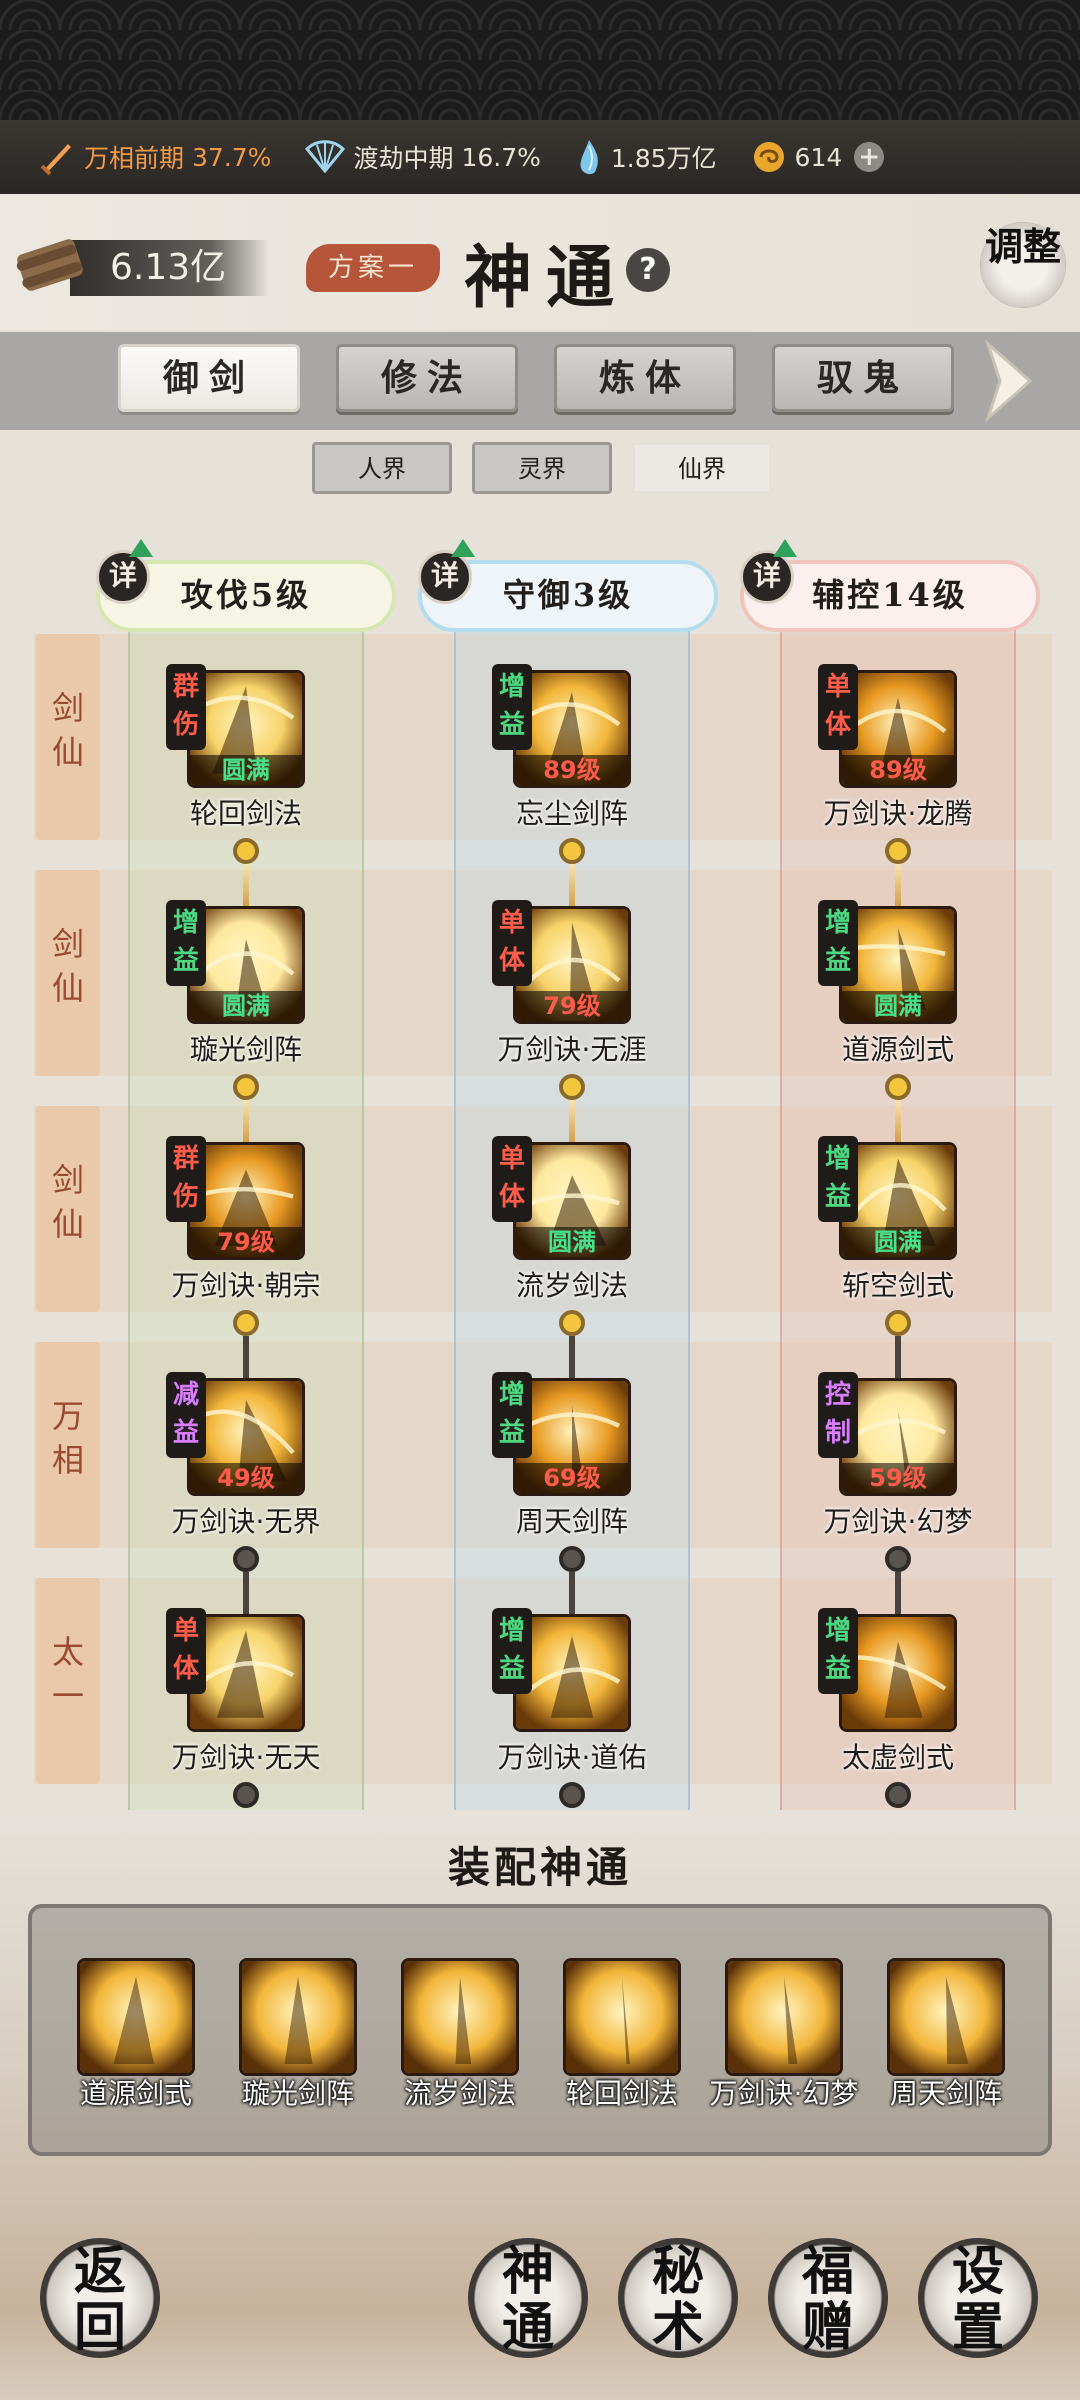 The height and width of the screenshot is (2400, 1080). What do you see at coordinates (246, 1757) in the screenshot?
I see `skill-name: 万剑诀·无天` at bounding box center [246, 1757].